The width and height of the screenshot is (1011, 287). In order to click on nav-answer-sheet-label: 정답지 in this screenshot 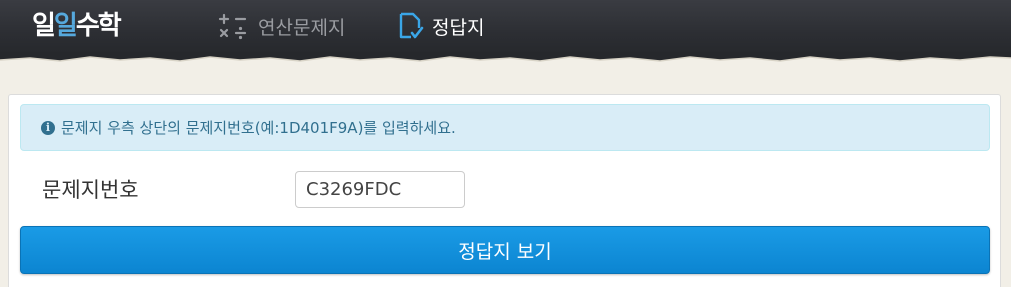, I will do `click(458, 27)`.